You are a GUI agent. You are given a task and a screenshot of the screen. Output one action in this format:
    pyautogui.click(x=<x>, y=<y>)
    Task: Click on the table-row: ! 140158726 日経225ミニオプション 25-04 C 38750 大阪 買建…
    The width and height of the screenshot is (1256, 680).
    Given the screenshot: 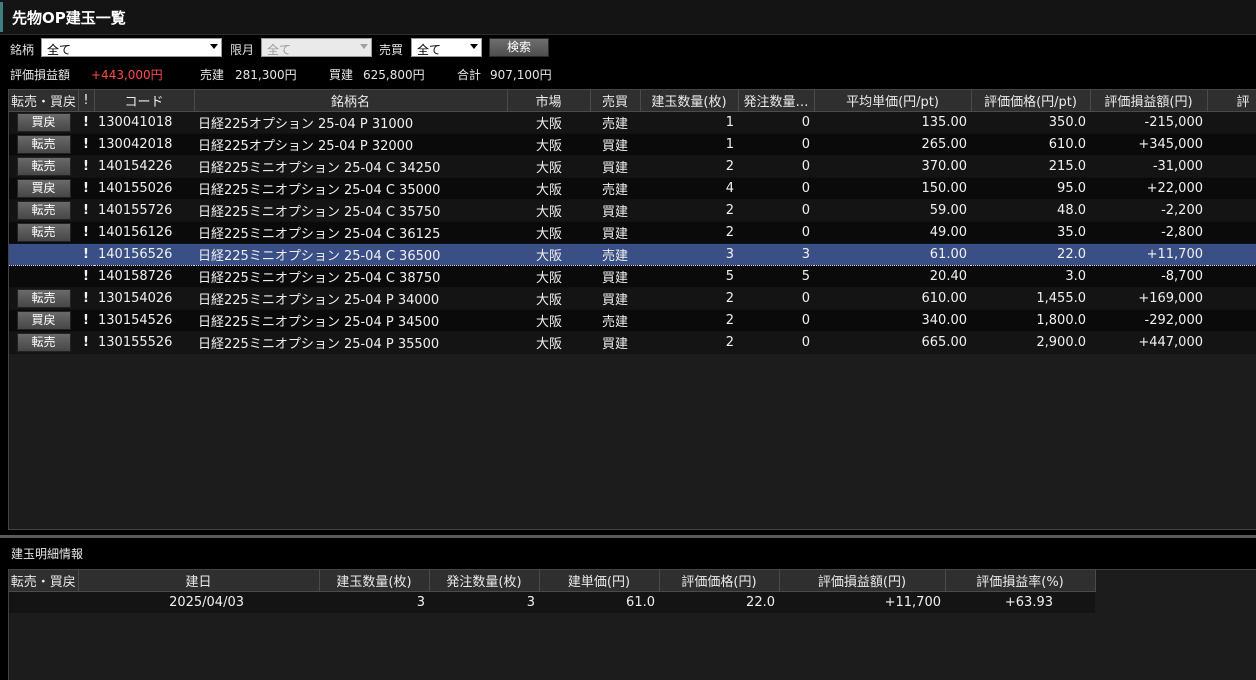 What is the action you would take?
    pyautogui.click(x=632, y=276)
    